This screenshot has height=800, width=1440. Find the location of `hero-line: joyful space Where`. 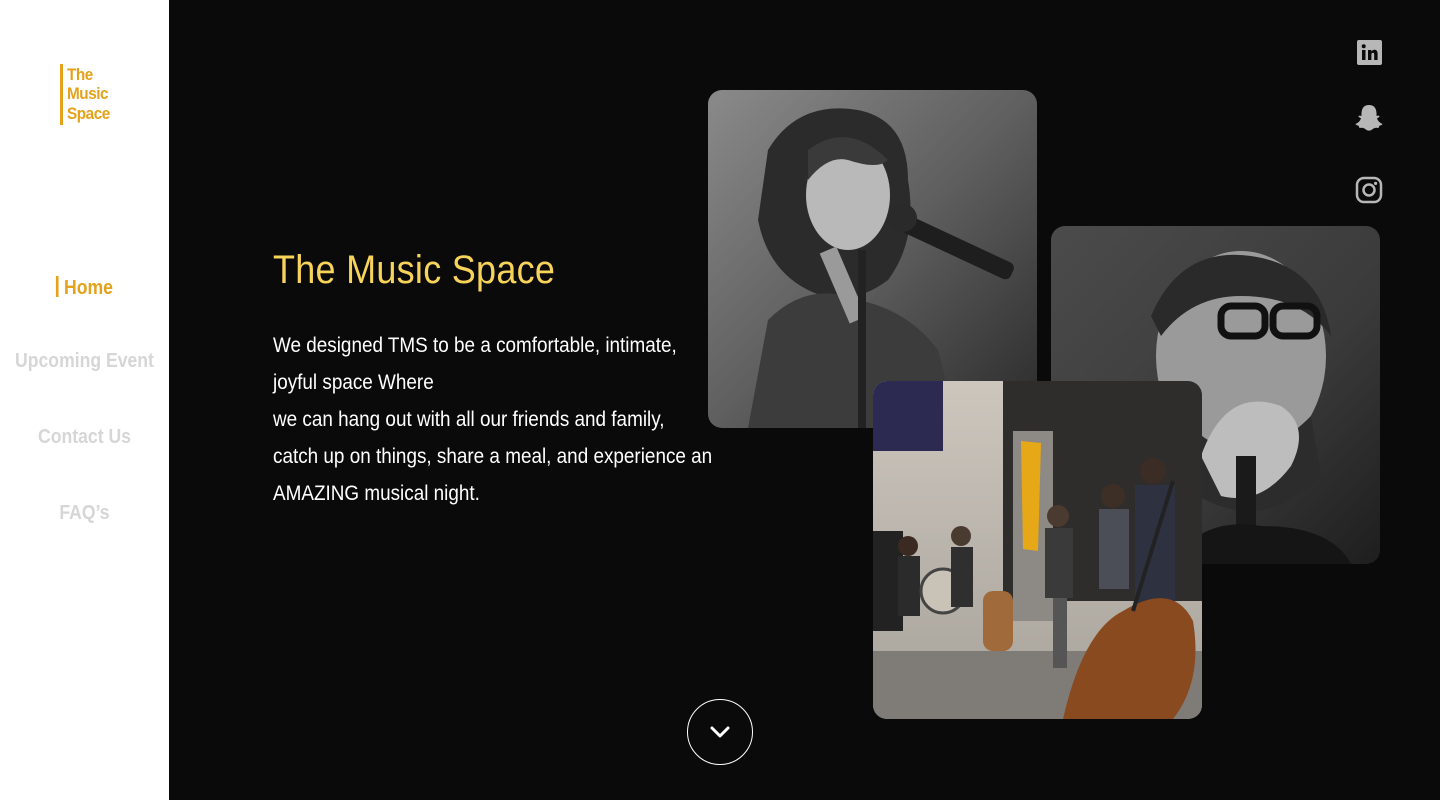

hero-line: joyful space Where is located at coordinates (353, 382).